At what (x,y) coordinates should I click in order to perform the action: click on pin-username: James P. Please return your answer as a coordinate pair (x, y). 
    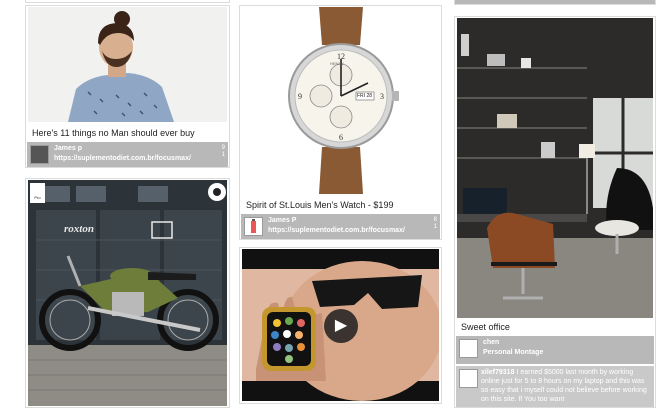
    Looking at the image, I should click on (282, 220).